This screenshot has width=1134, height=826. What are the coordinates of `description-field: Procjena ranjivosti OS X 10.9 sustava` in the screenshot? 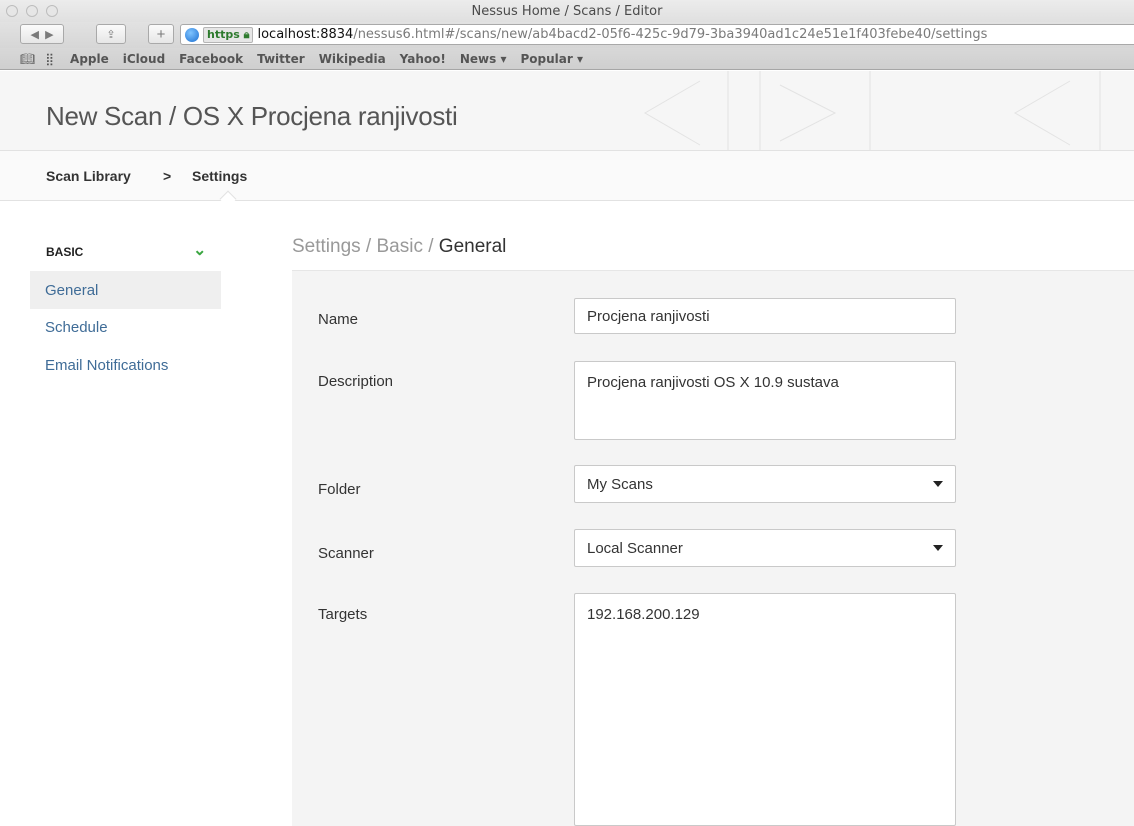 It's located at (765, 400).